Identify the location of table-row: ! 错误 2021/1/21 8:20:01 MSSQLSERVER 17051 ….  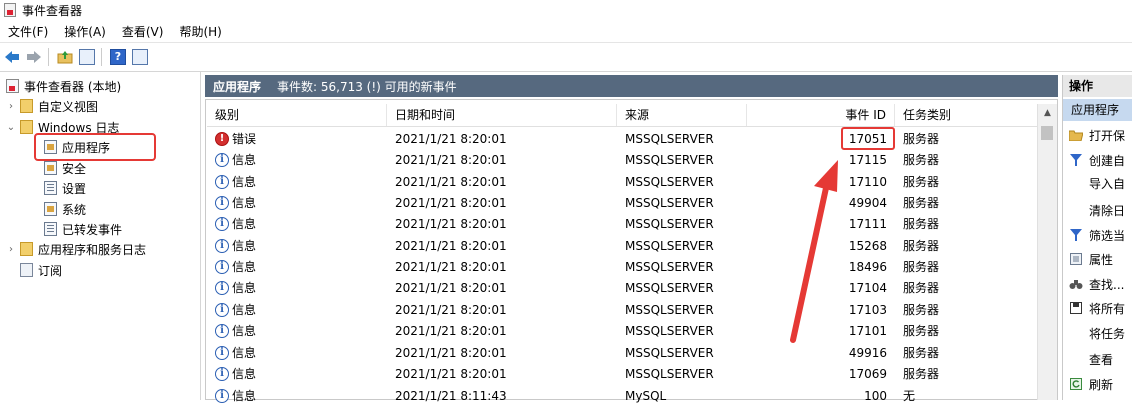
(622, 138).